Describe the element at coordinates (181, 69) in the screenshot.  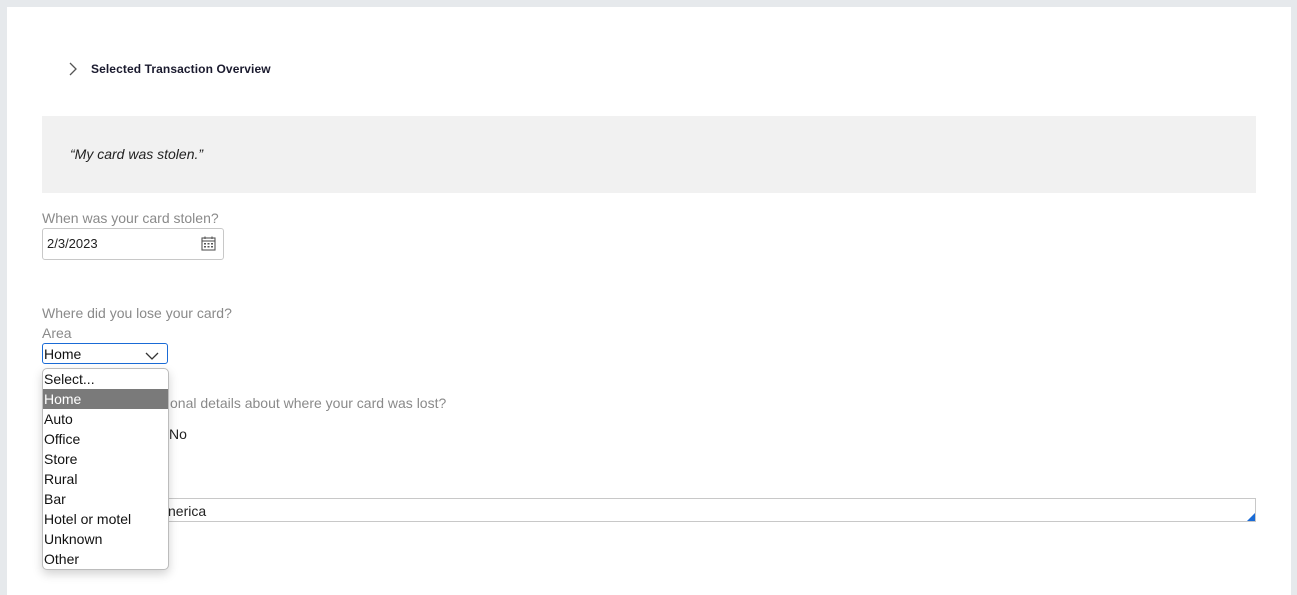
I see `overview-title: Selected Transaction Overview` at that location.